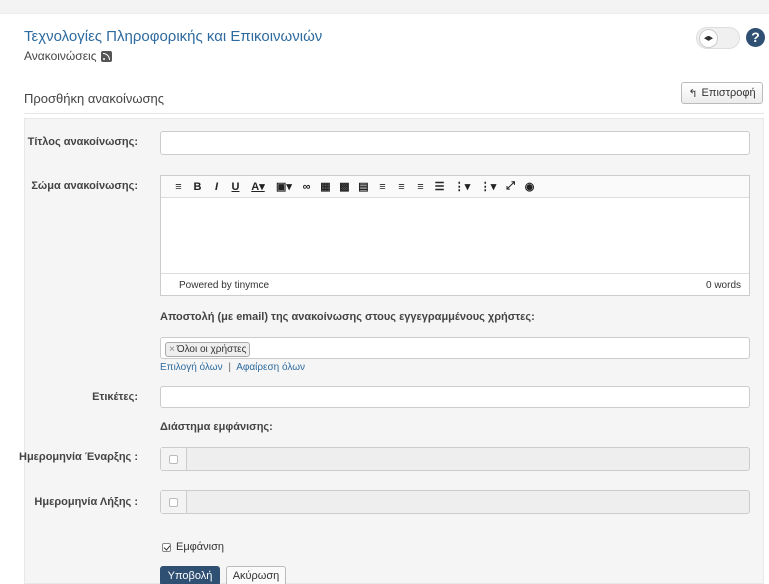  What do you see at coordinates (384, 7) in the screenshot?
I see `top-strip` at bounding box center [384, 7].